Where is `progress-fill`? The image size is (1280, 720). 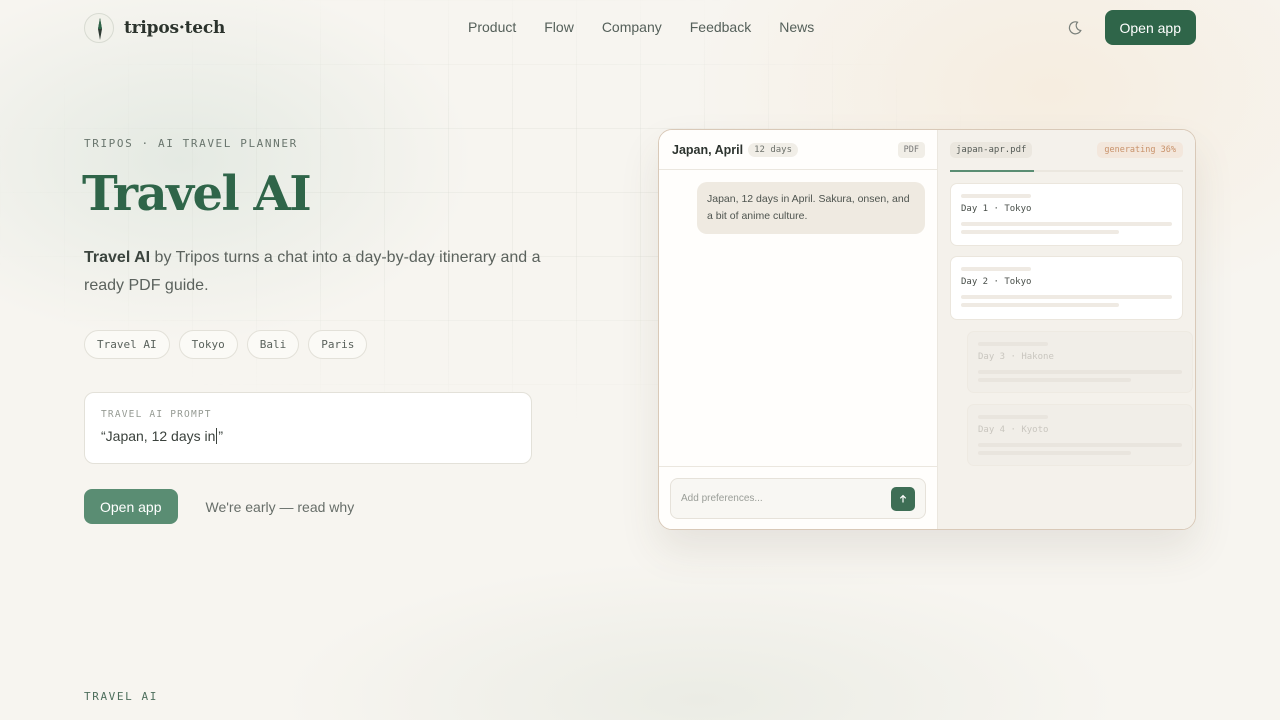
progress-fill is located at coordinates (992, 171).